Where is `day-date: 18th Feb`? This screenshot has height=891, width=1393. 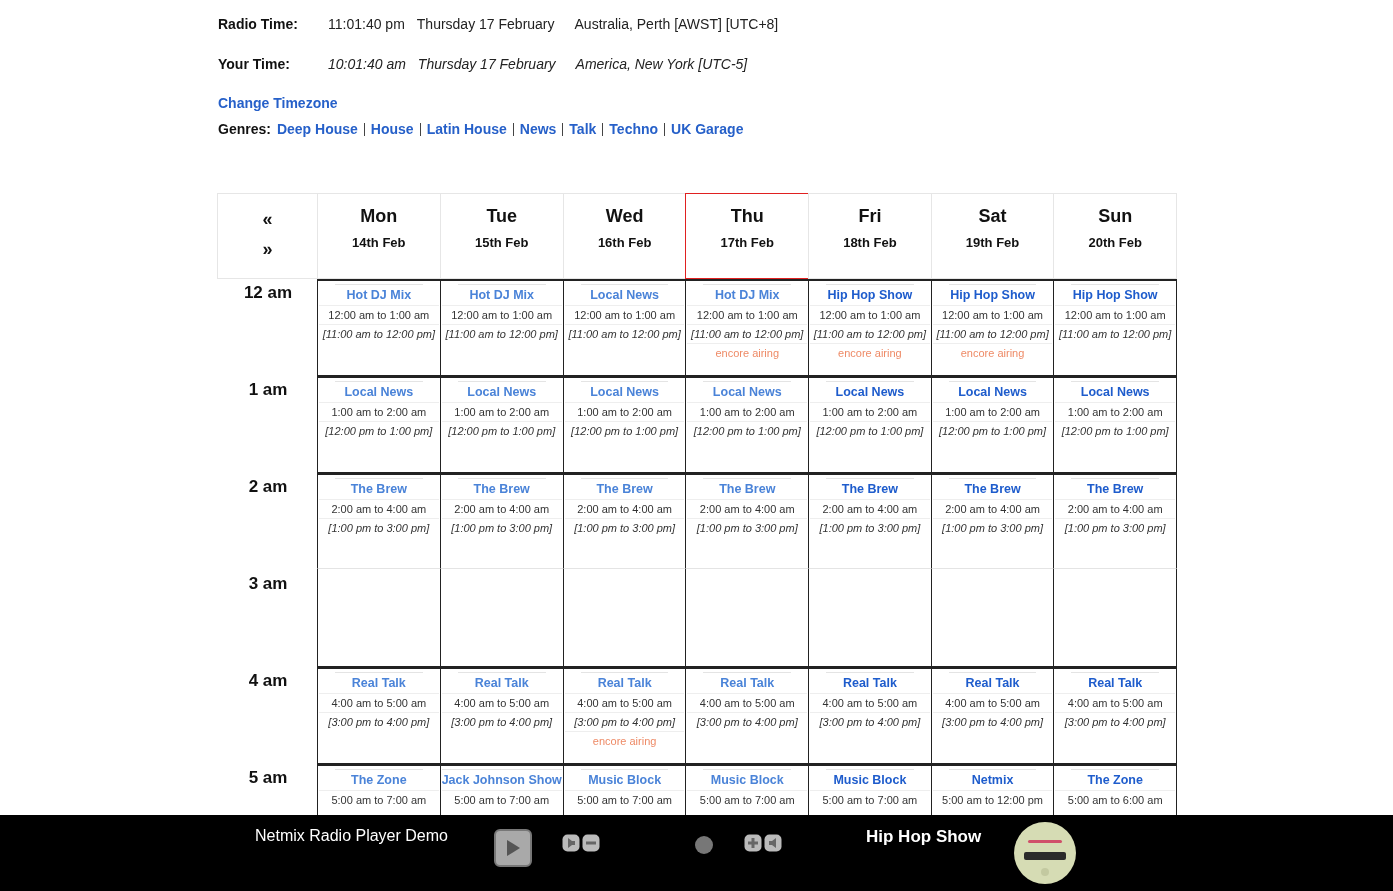 day-date: 18th Feb is located at coordinates (870, 242).